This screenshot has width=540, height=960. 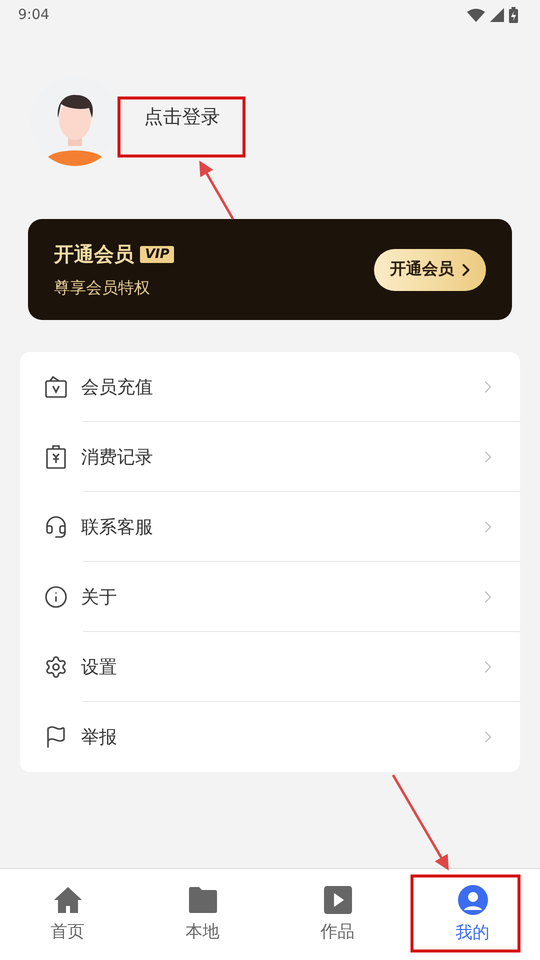 I want to click on headset-icon, so click(x=56, y=527).